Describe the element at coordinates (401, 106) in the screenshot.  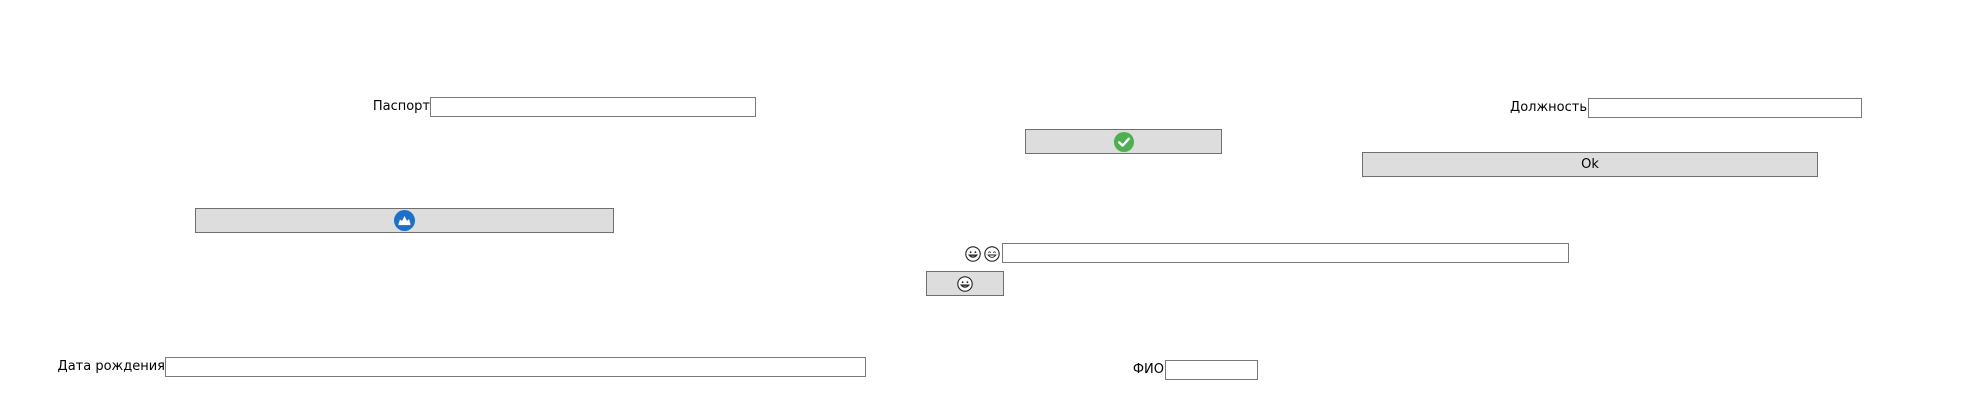
I see `passport-label: Паспорт` at that location.